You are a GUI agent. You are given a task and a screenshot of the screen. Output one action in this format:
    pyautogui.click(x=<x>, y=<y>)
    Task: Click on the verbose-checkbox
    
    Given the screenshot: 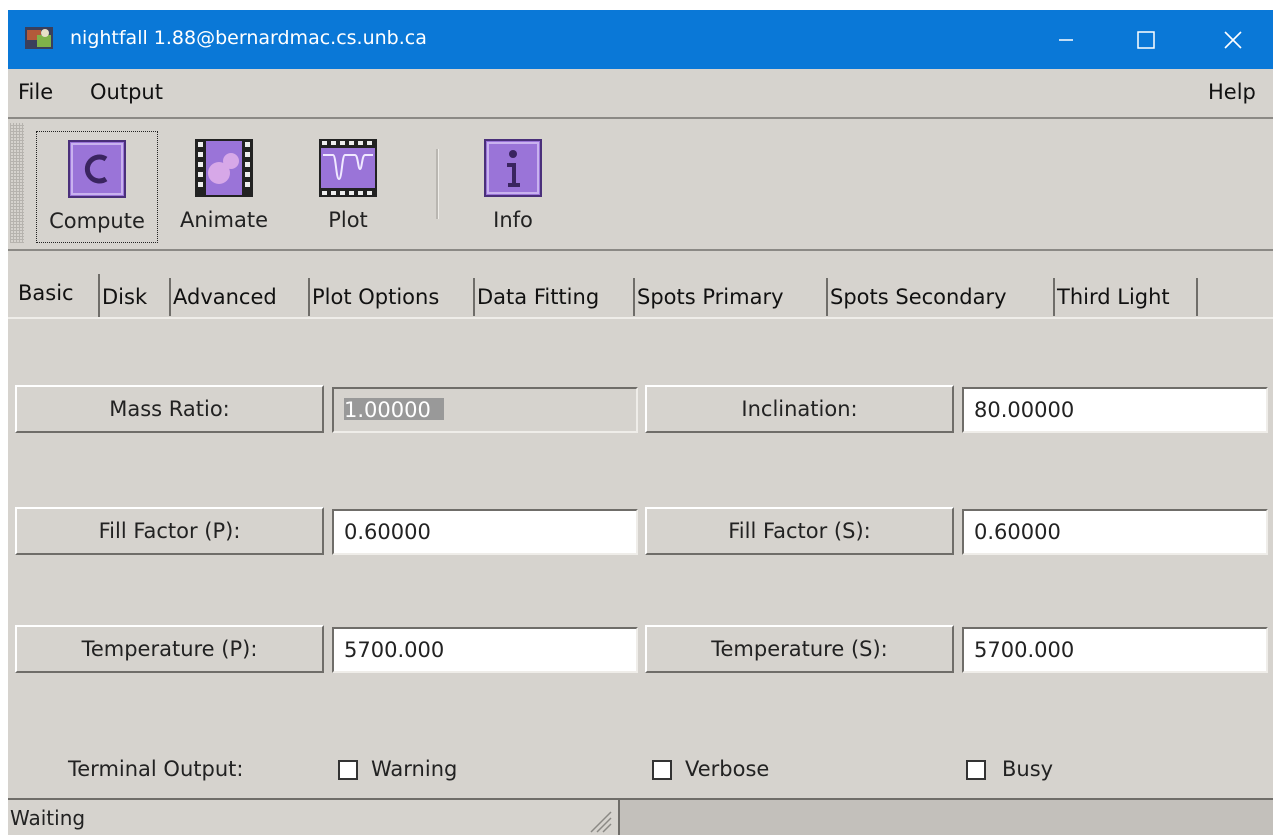 What is the action you would take?
    pyautogui.click(x=662, y=770)
    